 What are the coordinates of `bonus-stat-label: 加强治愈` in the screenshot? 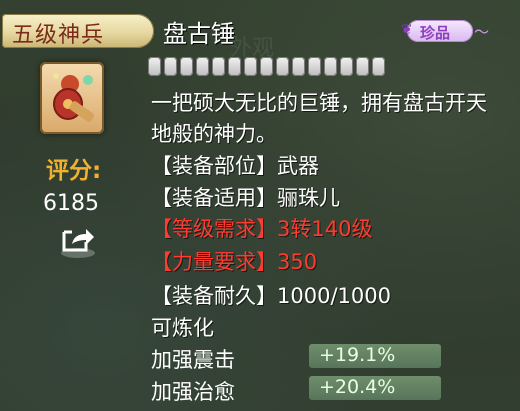 It's located at (193, 392).